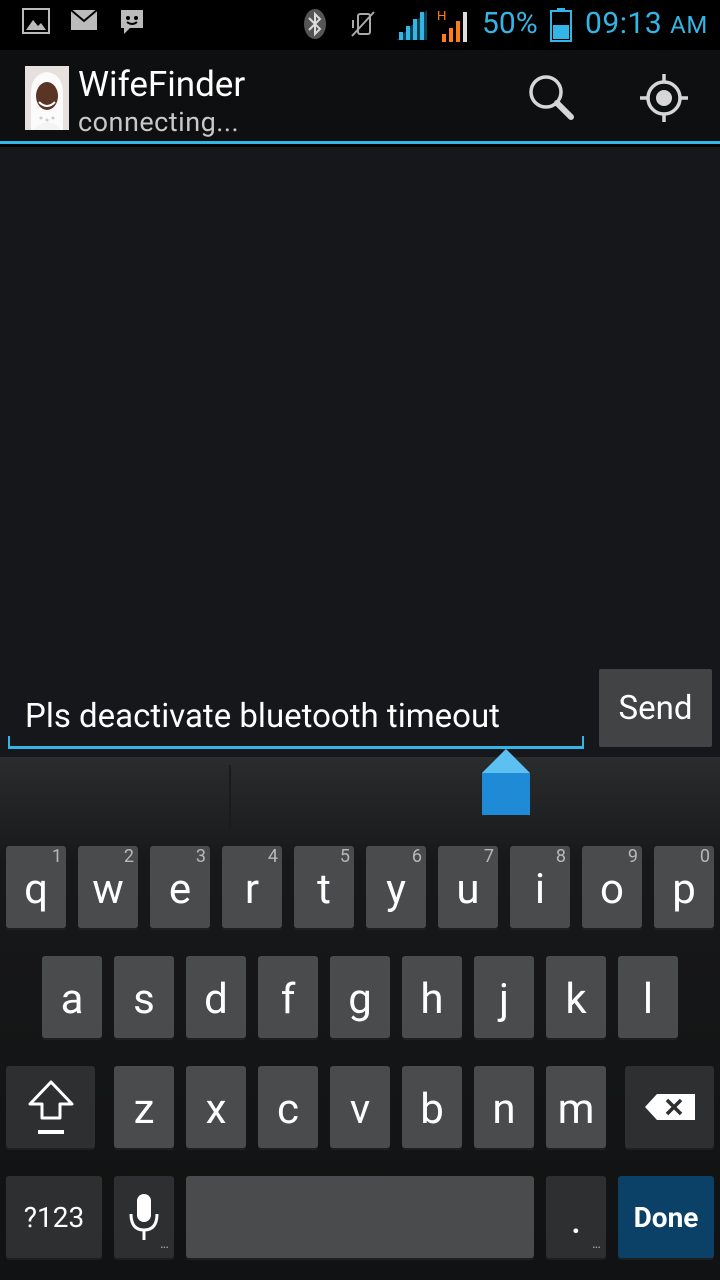  Describe the element at coordinates (36, 21) in the screenshot. I see `picture-icon` at that location.